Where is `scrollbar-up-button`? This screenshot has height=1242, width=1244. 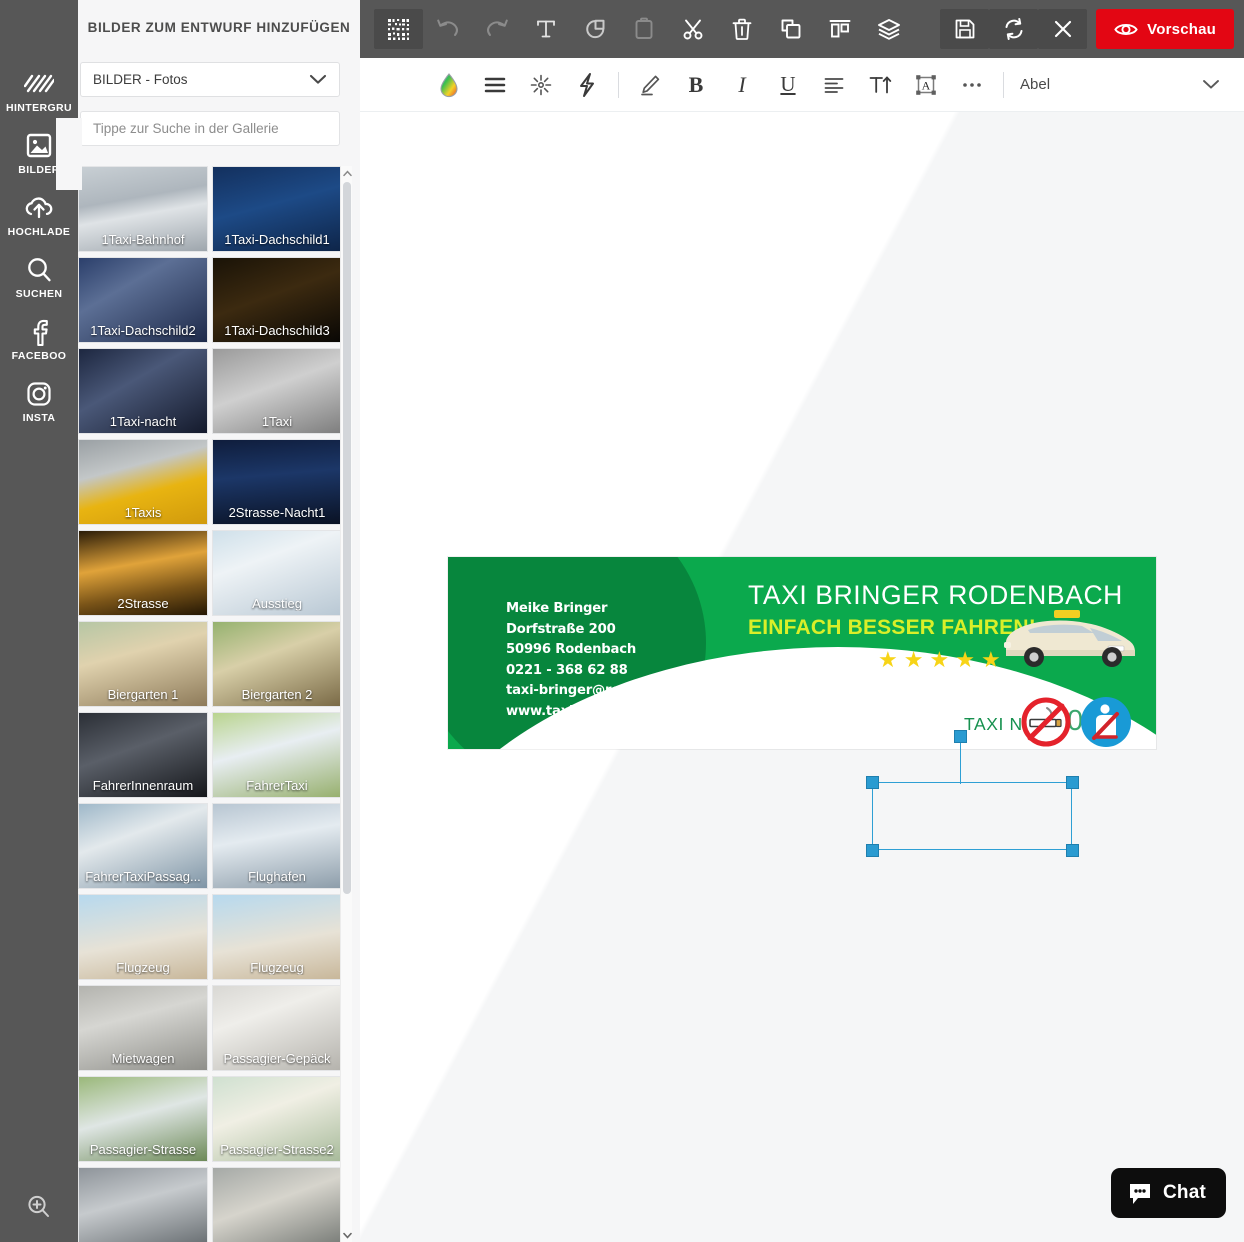
scrollbar-up-button is located at coordinates (347, 173).